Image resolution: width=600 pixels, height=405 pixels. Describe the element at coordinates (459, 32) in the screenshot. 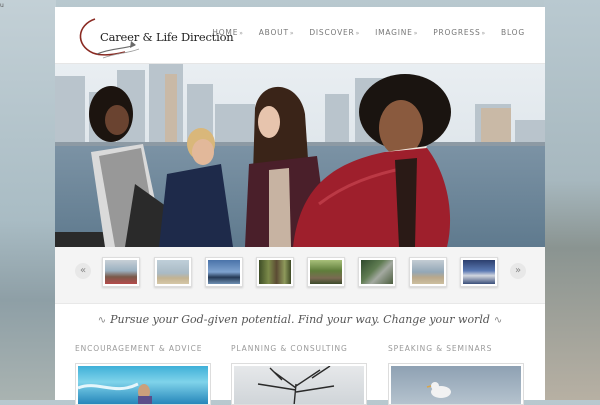

I see `nav-progress: PROGRESS»` at that location.